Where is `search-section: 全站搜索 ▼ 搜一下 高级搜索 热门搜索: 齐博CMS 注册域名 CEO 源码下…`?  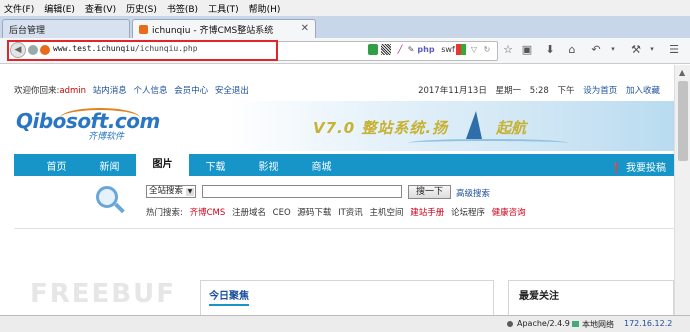 search-section: 全站搜索 ▼ 搜一下 高级搜索 热门搜索: 齐博CMS 注册域名 CEO 源码下… is located at coordinates (344, 202).